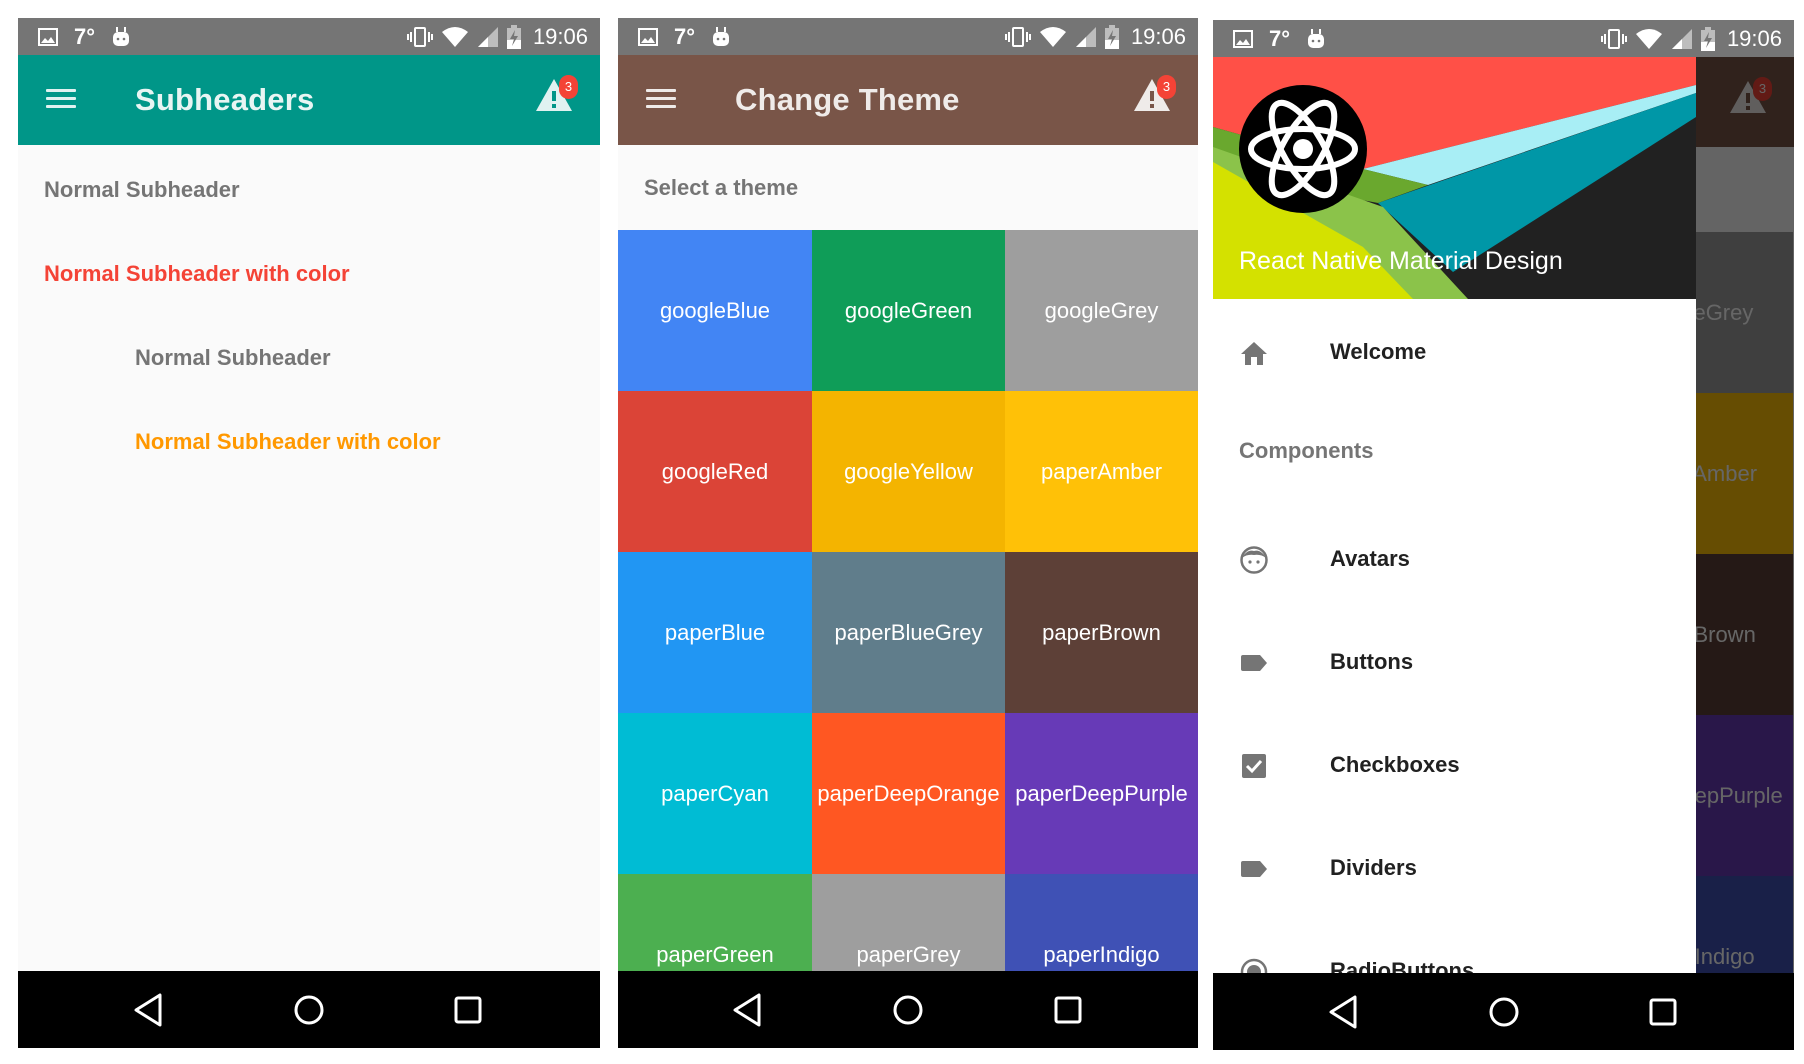 This screenshot has height=1064, width=1804. I want to click on page-title: Change Theme, so click(847, 99).